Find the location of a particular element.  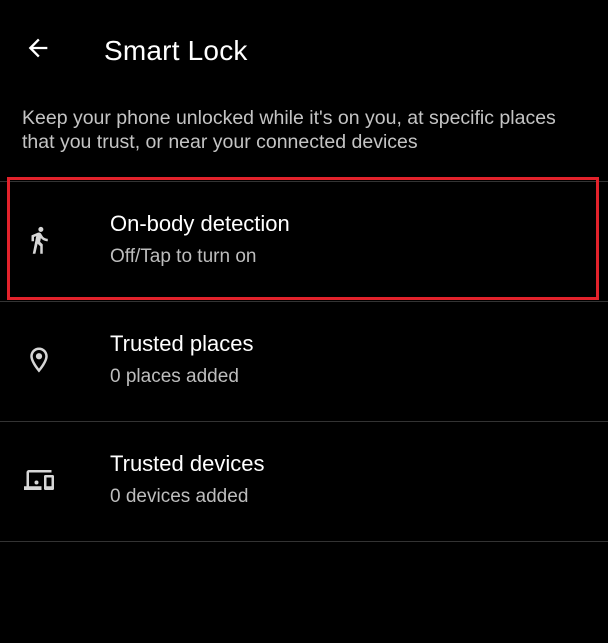

row-title: Trusted places is located at coordinates (182, 343).